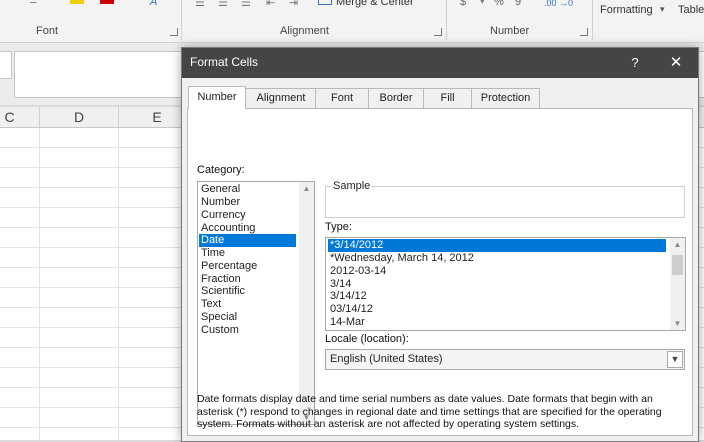 Image resolution: width=704 pixels, height=442 pixels. What do you see at coordinates (463, 4) in the screenshot?
I see `accounting-format-icon: $` at bounding box center [463, 4].